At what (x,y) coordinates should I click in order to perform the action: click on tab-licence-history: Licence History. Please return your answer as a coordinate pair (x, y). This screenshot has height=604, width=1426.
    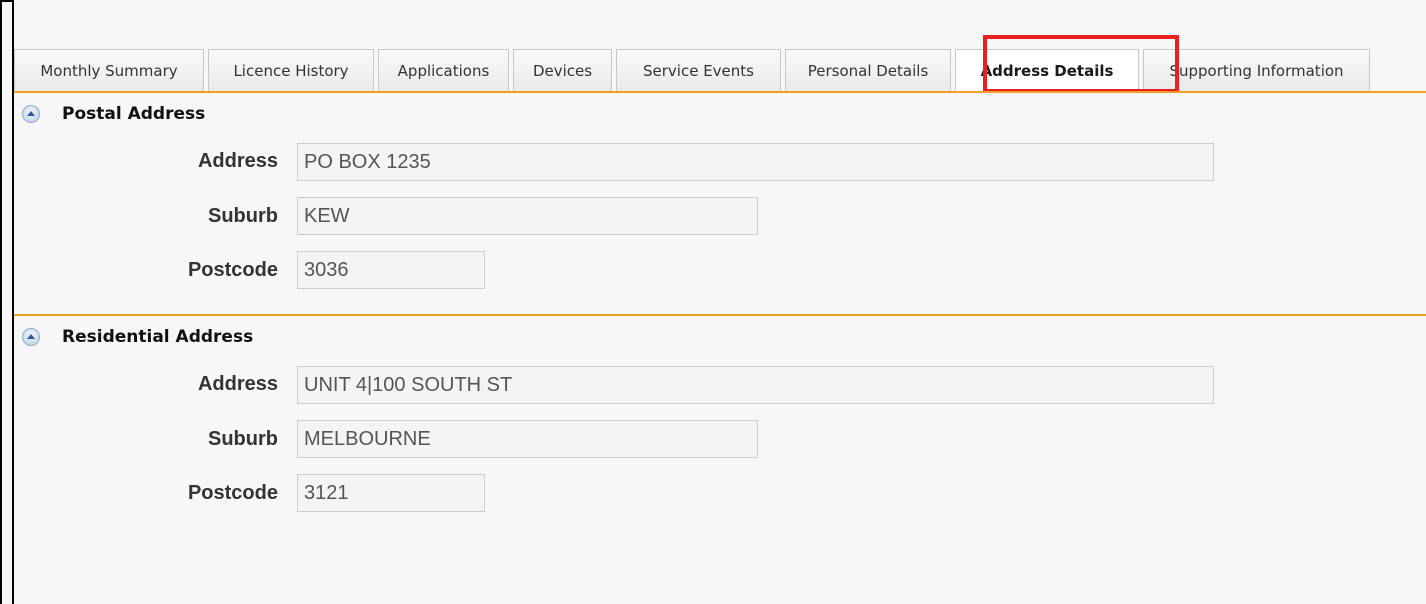
    Looking at the image, I should click on (291, 70).